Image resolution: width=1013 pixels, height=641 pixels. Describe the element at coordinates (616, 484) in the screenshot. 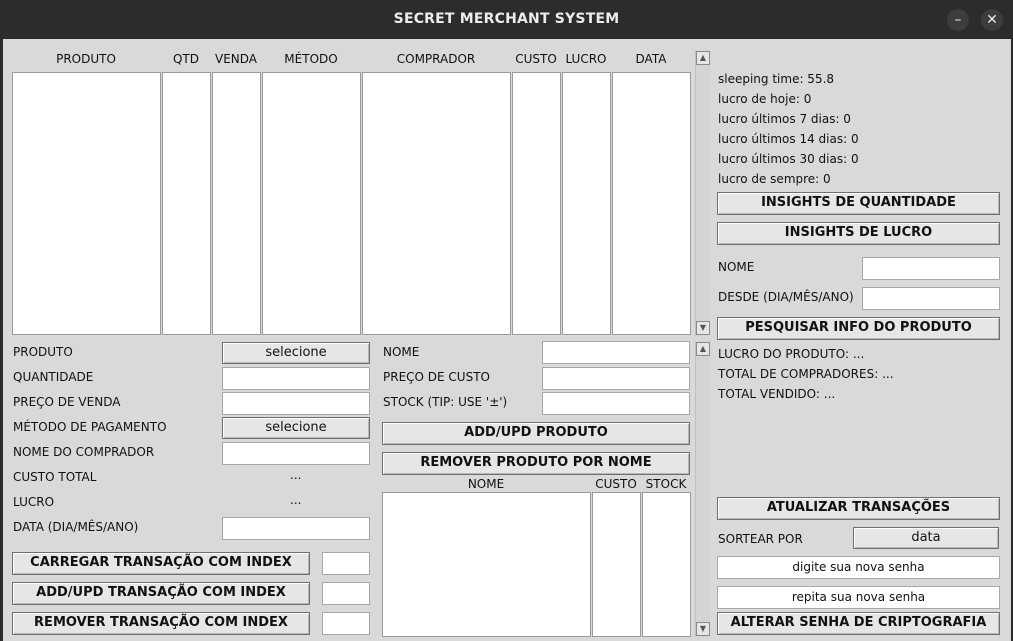

I see `prod-col-header-custo: CUSTO` at that location.